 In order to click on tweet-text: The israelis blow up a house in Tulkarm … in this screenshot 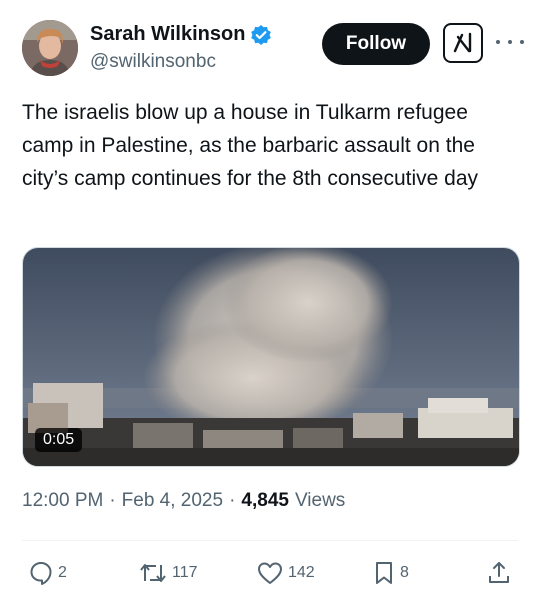, I will do `click(250, 145)`.